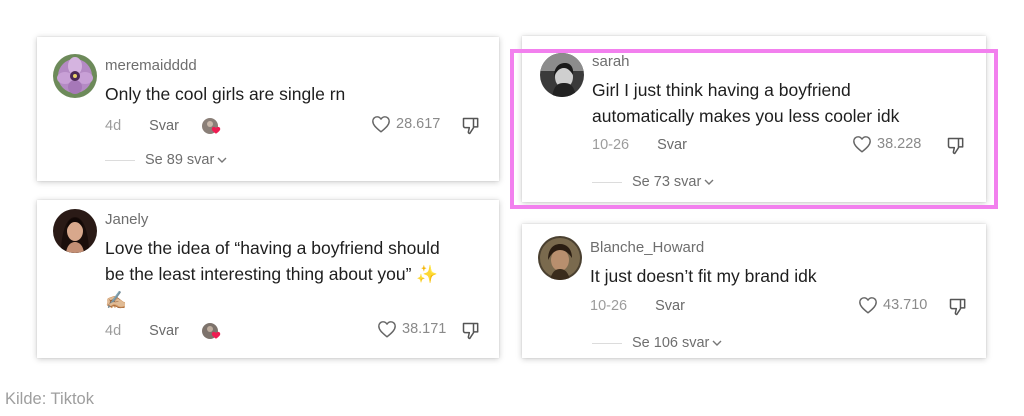 The width and height of the screenshot is (1024, 416). Describe the element at coordinates (180, 160) in the screenshot. I see `view-replies-label: Se 89 svar` at that location.